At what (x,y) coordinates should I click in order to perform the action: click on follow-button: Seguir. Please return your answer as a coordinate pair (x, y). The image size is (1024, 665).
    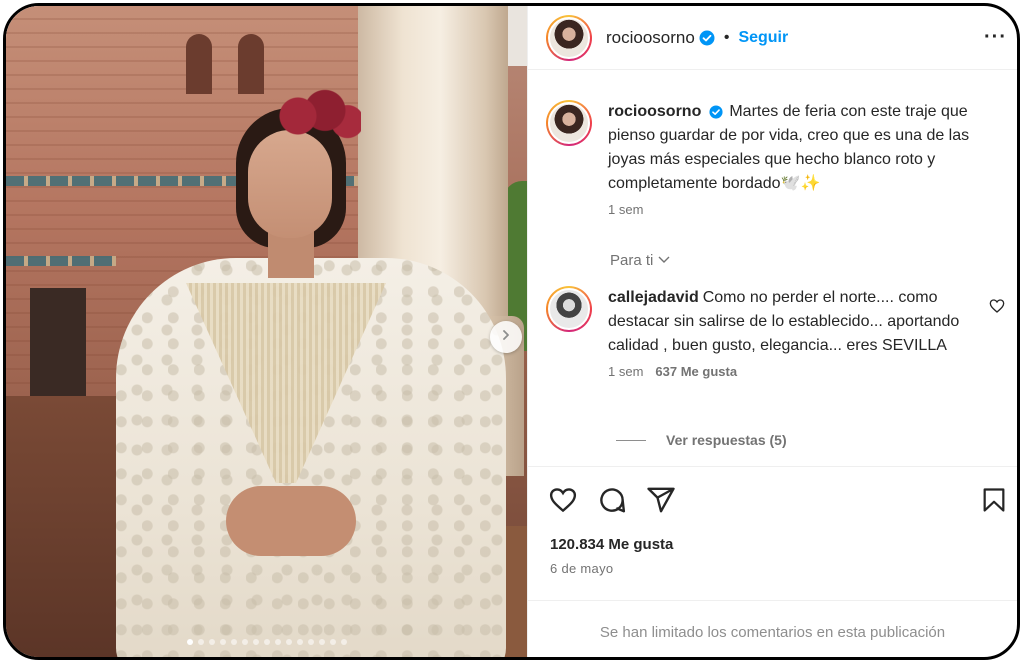
    Looking at the image, I should click on (763, 38).